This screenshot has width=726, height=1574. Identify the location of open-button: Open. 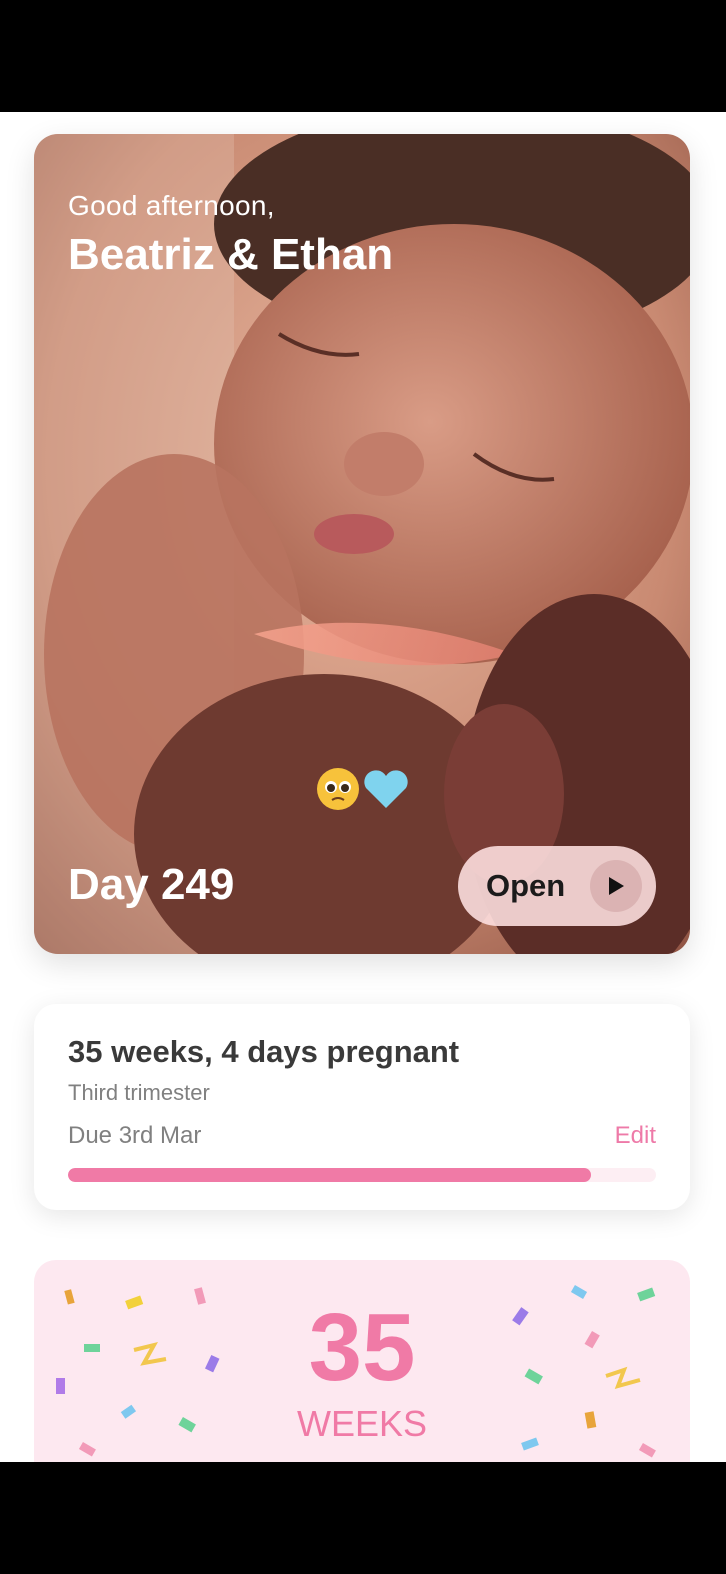
(557, 886).